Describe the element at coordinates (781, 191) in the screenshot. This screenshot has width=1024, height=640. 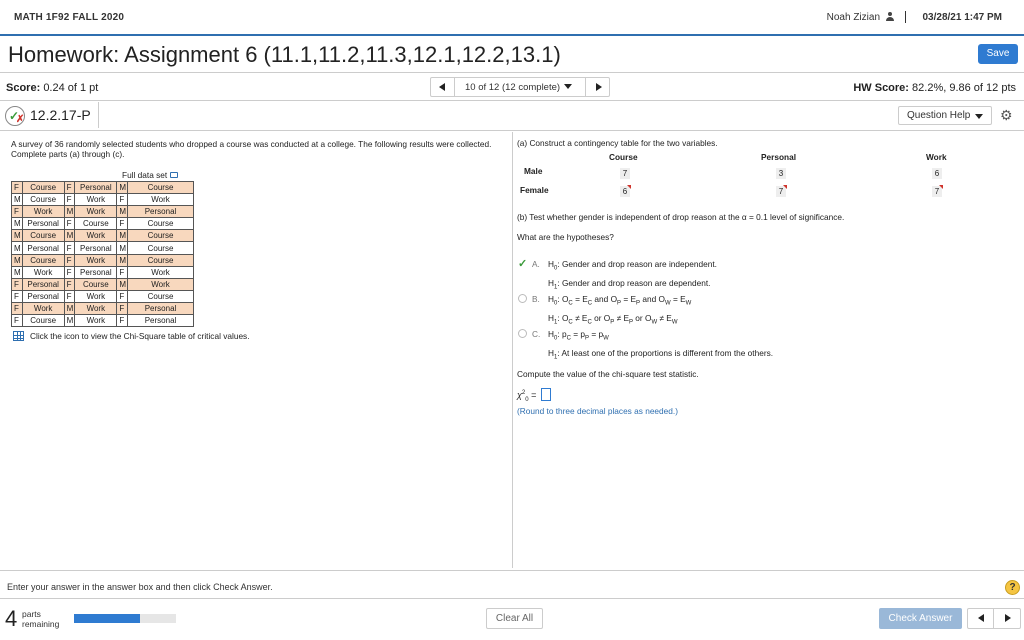
I see `cell-female-personal: 7` at that location.